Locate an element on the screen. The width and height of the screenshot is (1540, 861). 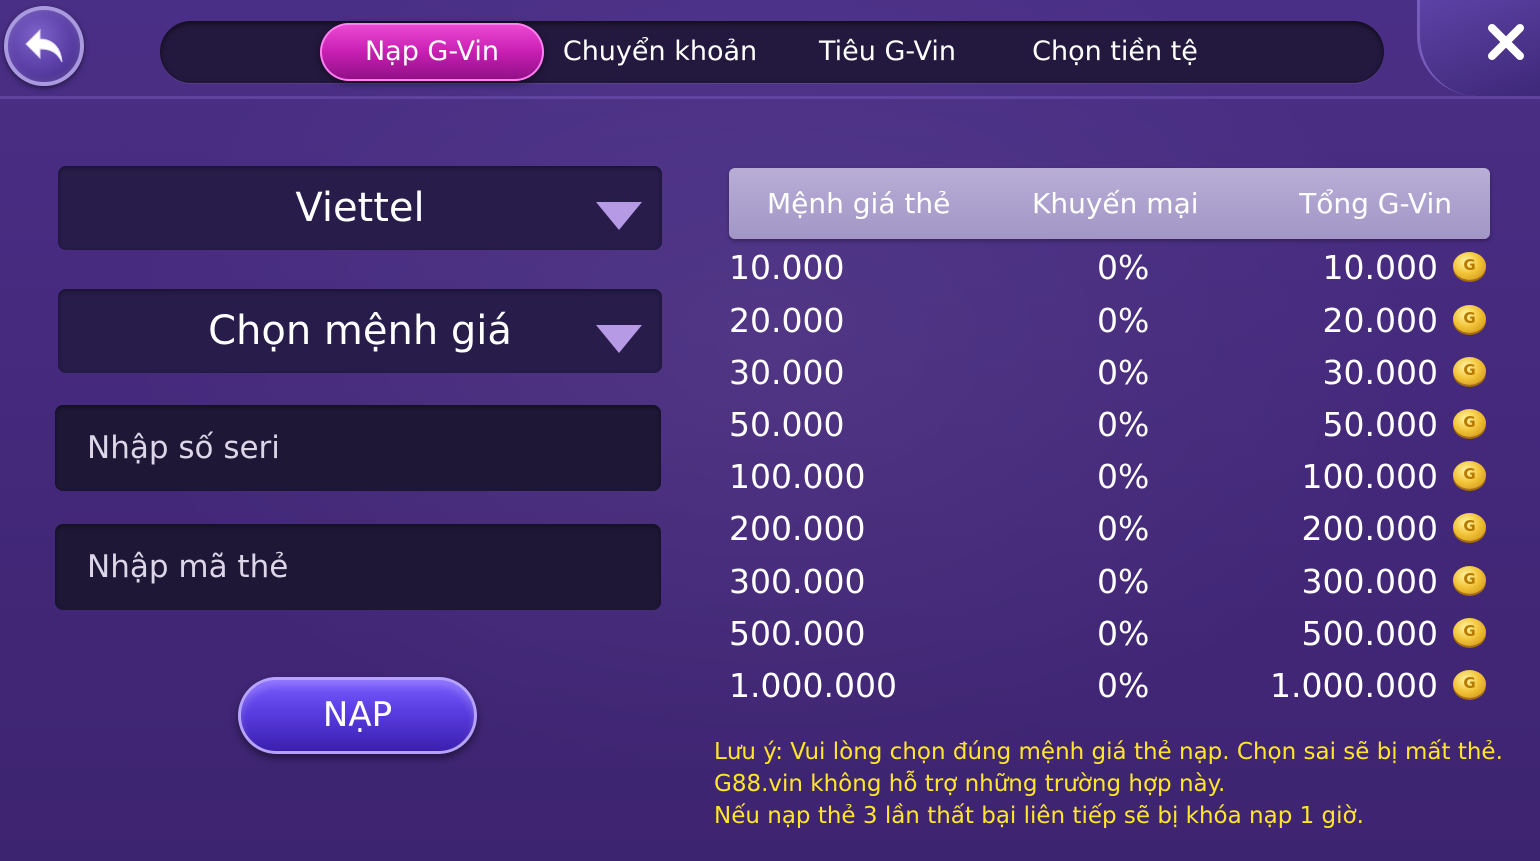
denomination-select-value: Chọn mệnh giá is located at coordinates (360, 331).